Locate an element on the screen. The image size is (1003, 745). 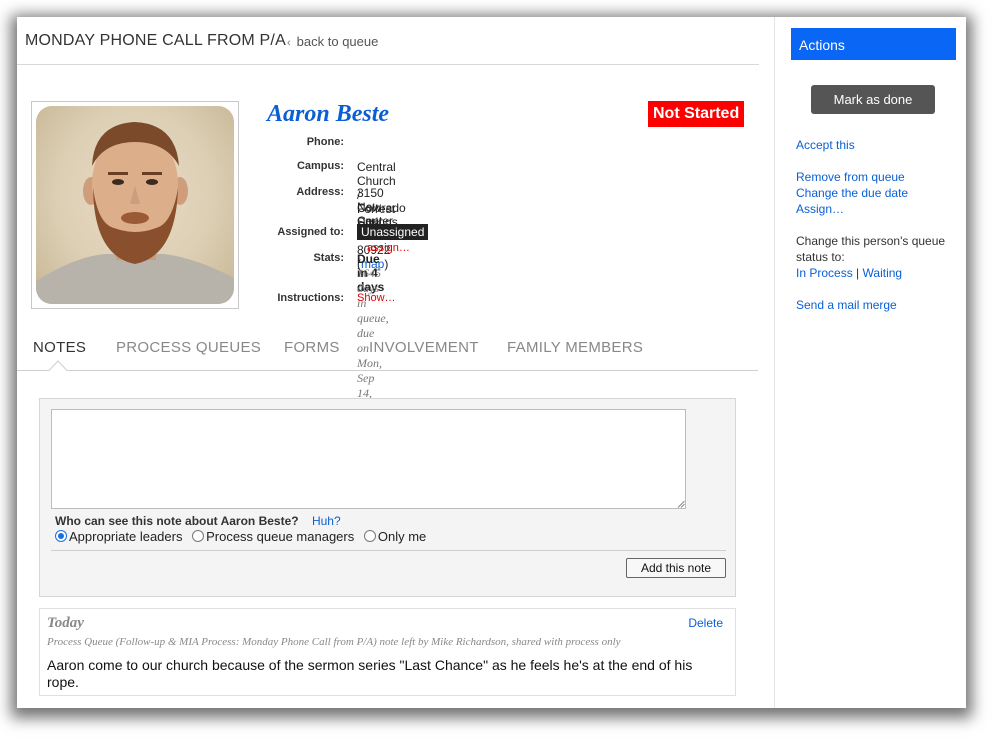
radio-only-me is located at coordinates (369, 536).